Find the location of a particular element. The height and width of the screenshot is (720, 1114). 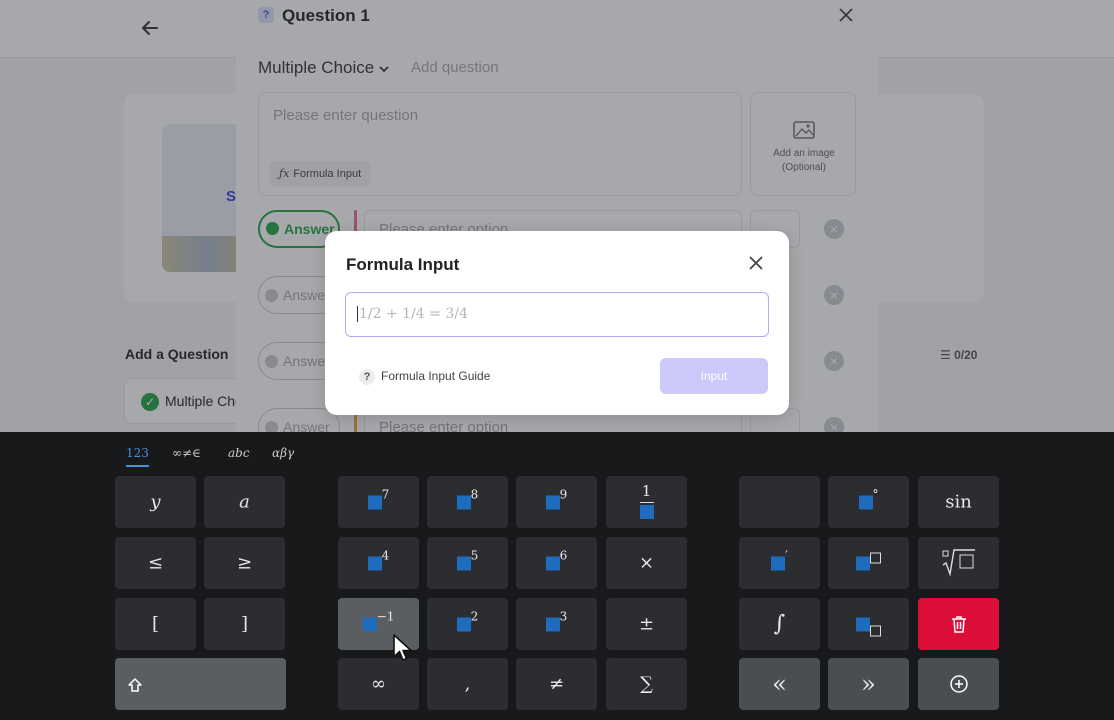

key-superscript is located at coordinates (868, 563).